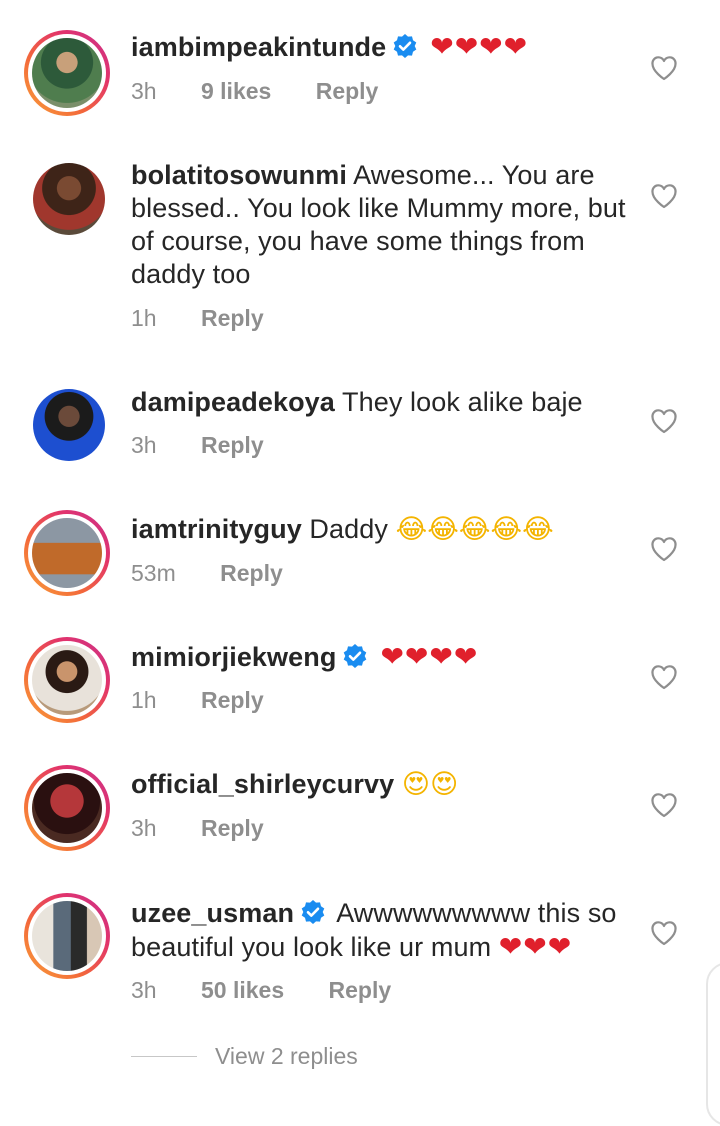  What do you see at coordinates (164, 1056) in the screenshot?
I see `replies-divider` at bounding box center [164, 1056].